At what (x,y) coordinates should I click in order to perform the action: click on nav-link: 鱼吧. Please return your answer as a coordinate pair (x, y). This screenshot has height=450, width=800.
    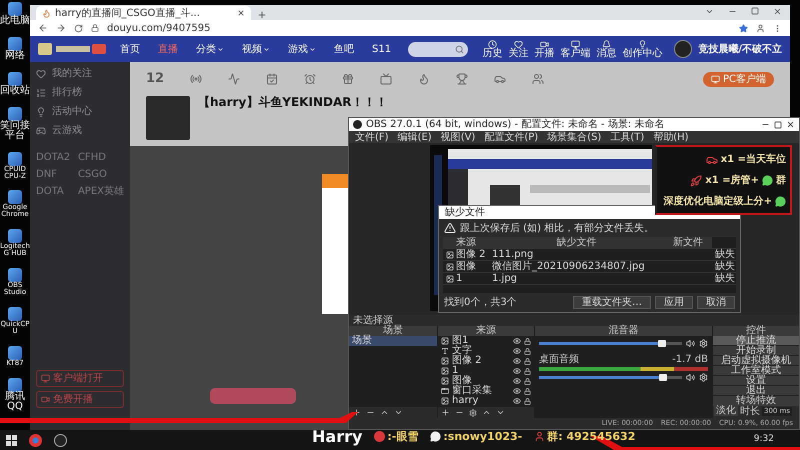
    Looking at the image, I should click on (344, 49).